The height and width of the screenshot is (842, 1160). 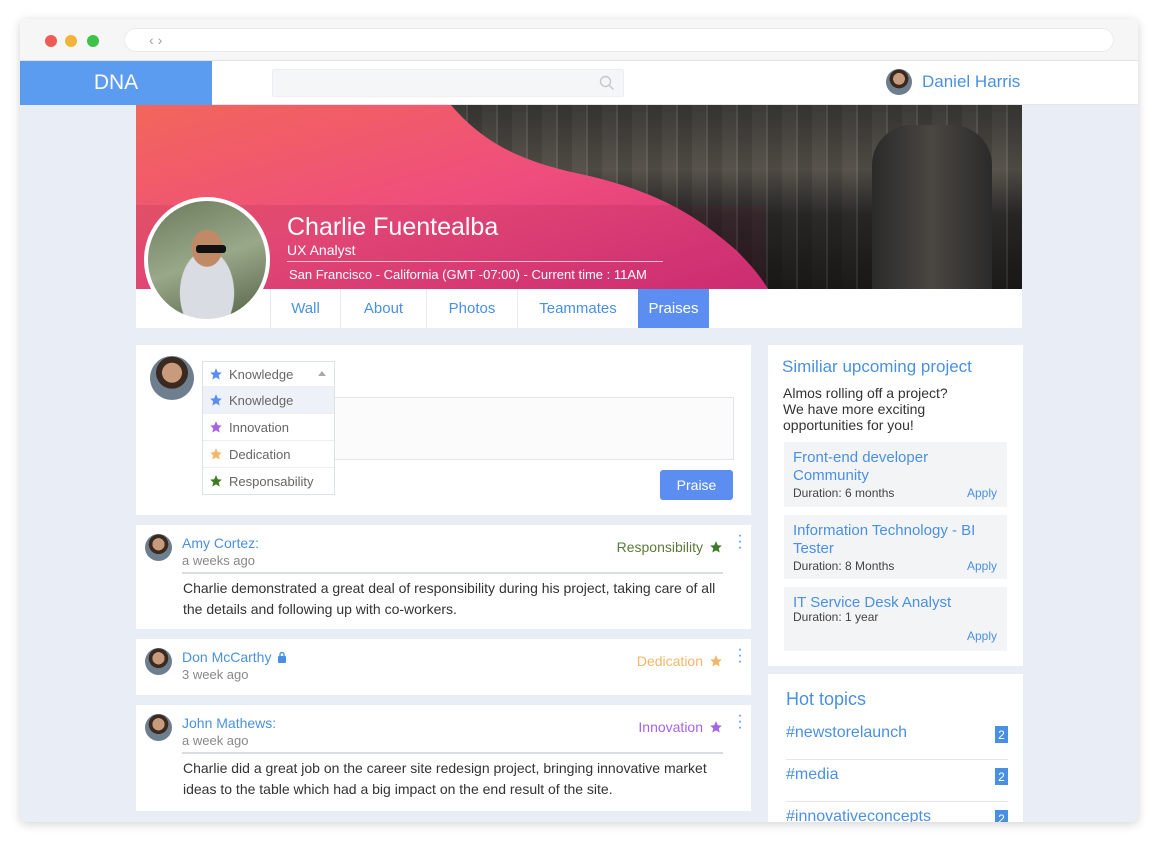 What do you see at coordinates (888, 467) in the screenshot?
I see `project-title: Front-end developer Community` at bounding box center [888, 467].